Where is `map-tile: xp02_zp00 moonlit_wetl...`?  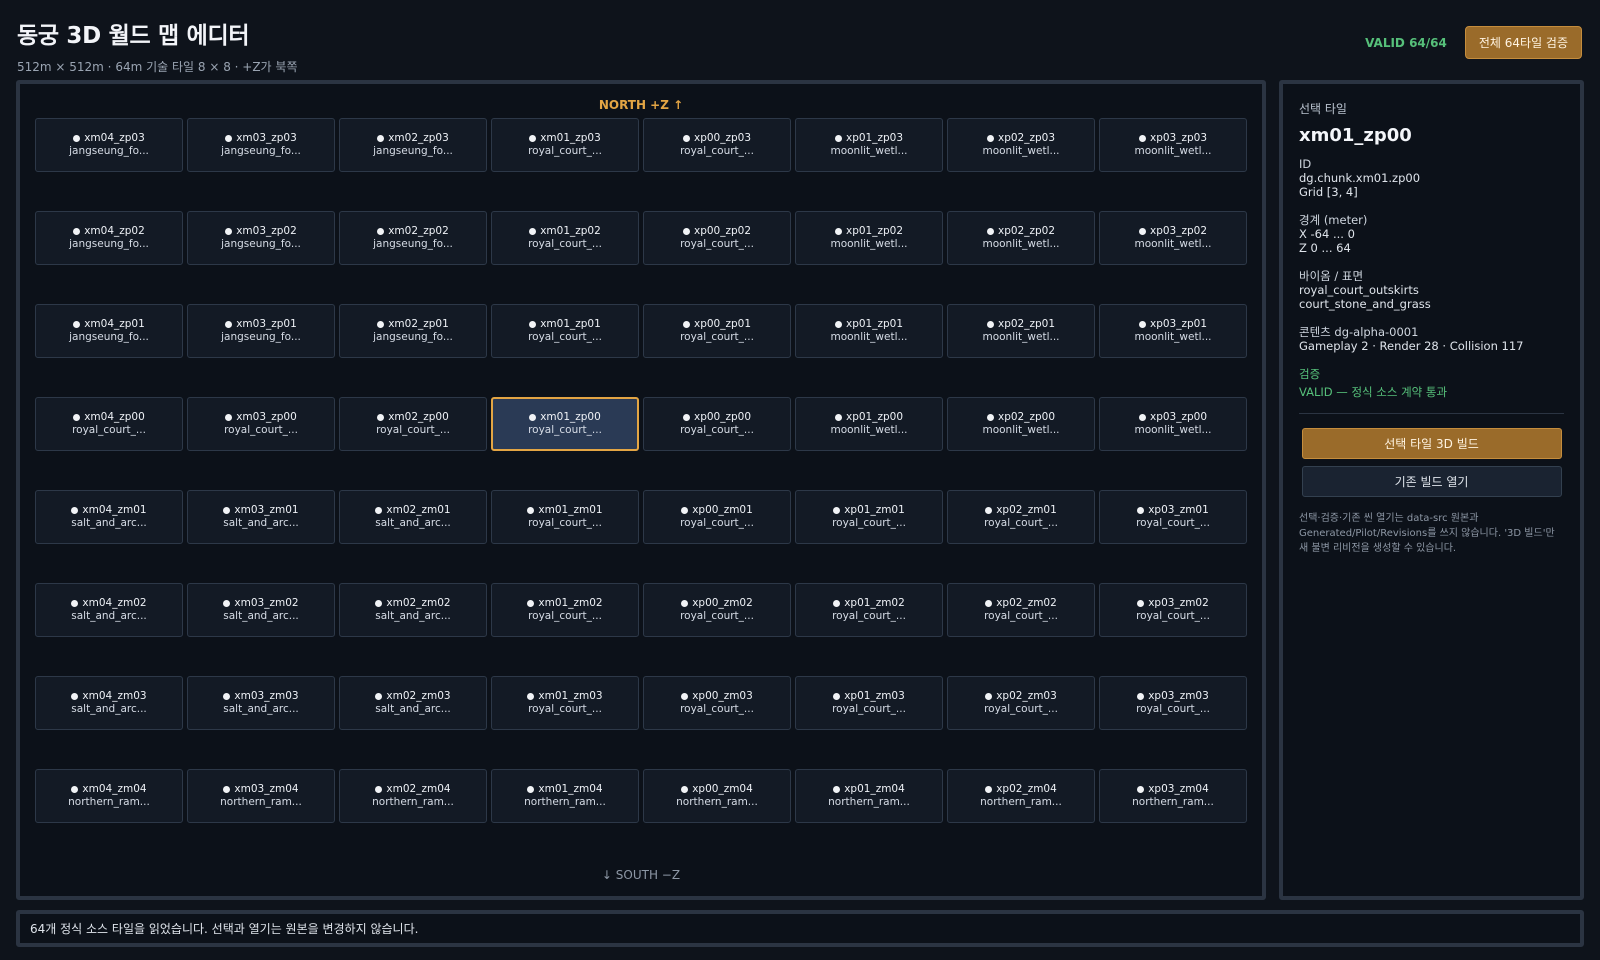
map-tile: xp02_zp00 moonlit_wetl... is located at coordinates (1021, 424).